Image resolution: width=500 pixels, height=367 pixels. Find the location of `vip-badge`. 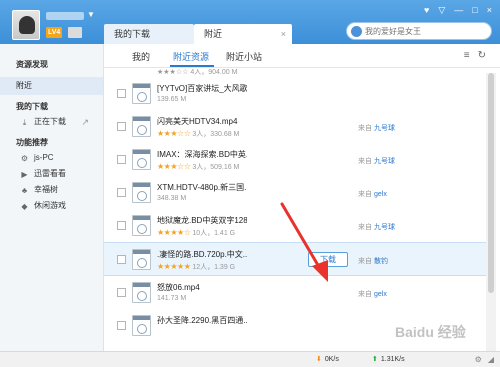

vip-badge is located at coordinates (75, 32).